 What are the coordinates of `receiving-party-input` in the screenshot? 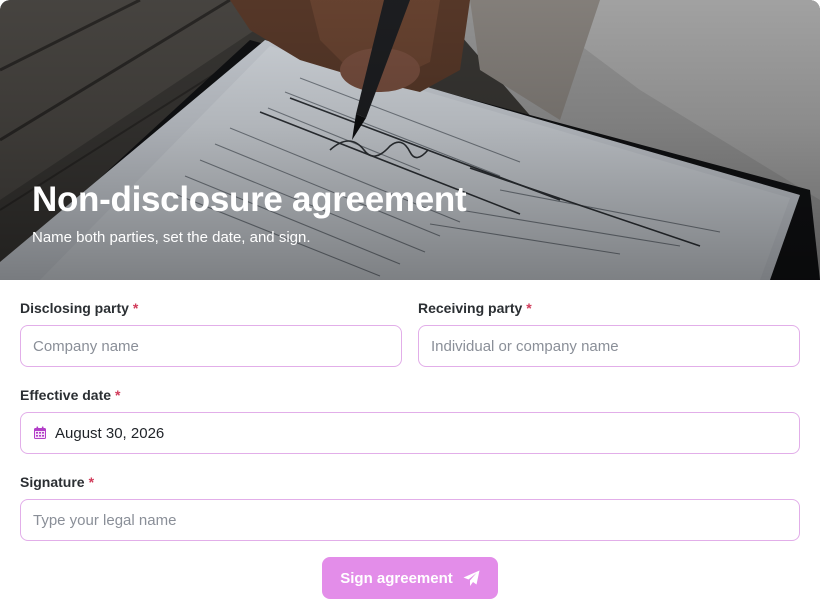 It's located at (609, 346).